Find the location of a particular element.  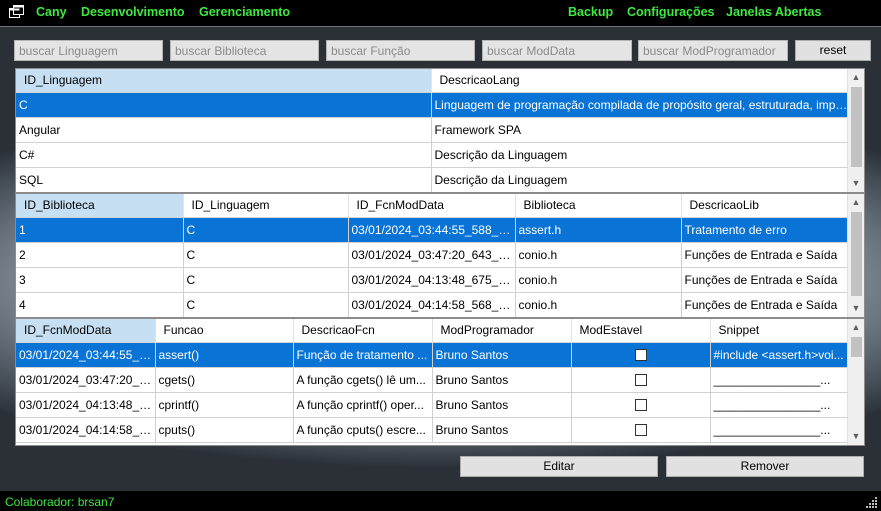

column-header: ID_Biblioteca is located at coordinates (100, 206).